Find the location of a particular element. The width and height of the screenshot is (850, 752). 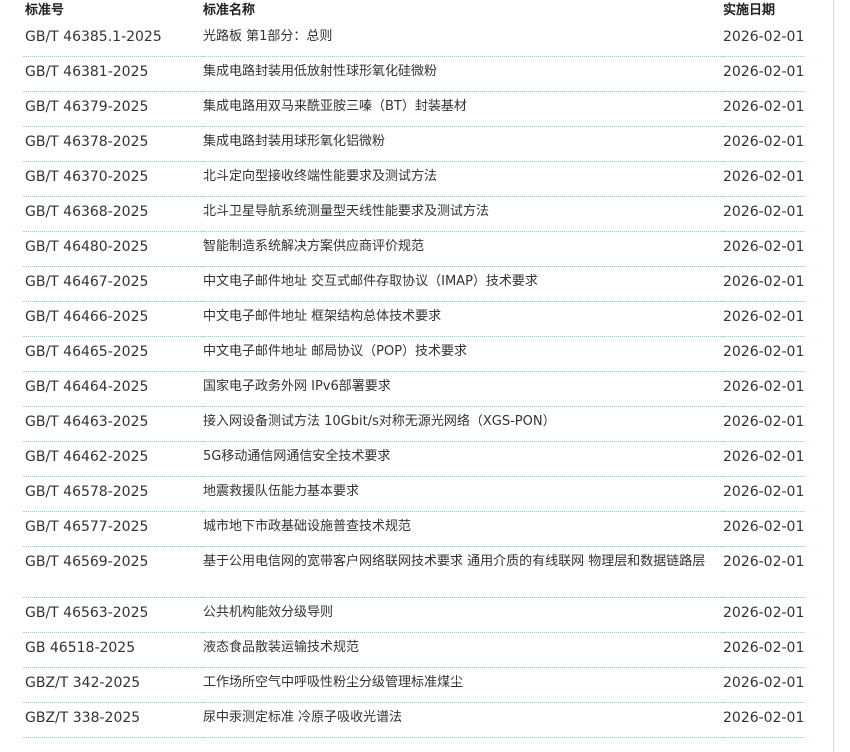

standard-name-cell: 公共机构能效分级导则 is located at coordinates (463, 615).